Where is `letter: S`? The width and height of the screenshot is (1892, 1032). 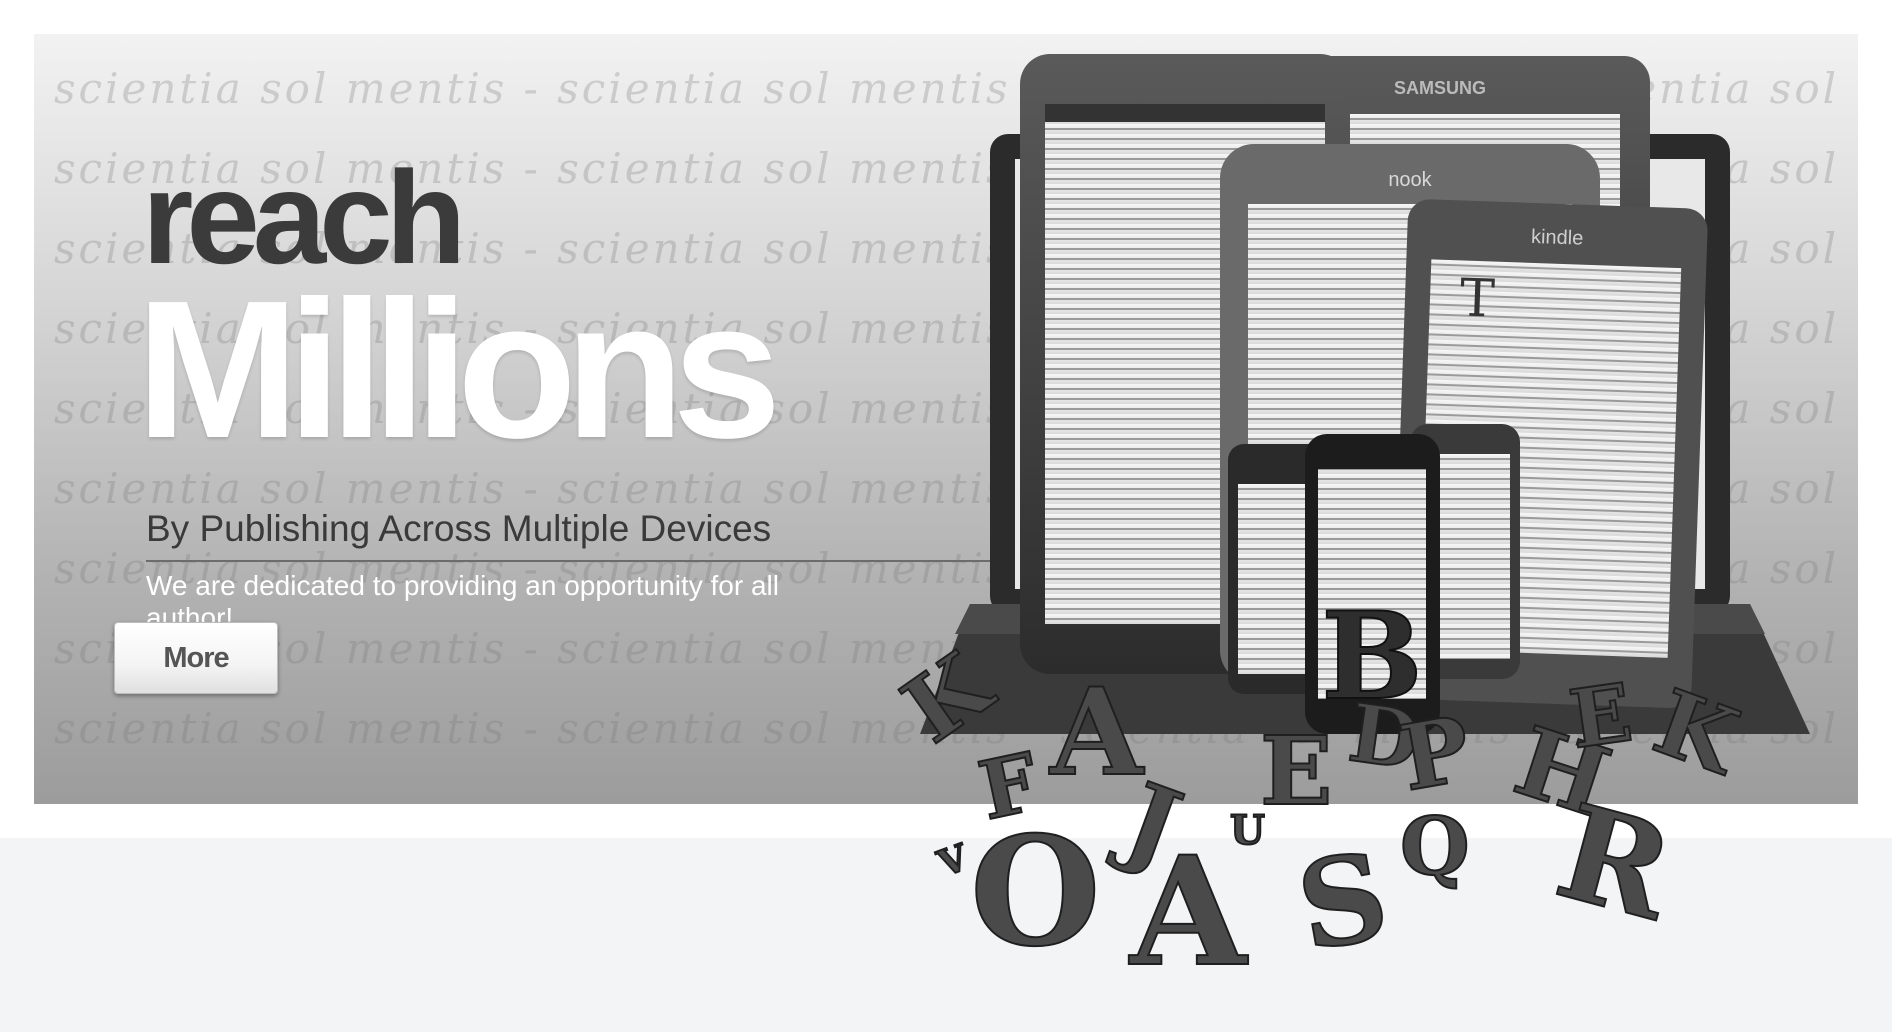 letter: S is located at coordinates (1343, 902).